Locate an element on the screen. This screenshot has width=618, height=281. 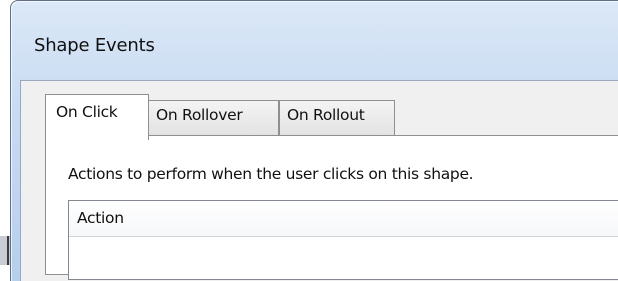
actions-list-header: Action is located at coordinates (343, 219).